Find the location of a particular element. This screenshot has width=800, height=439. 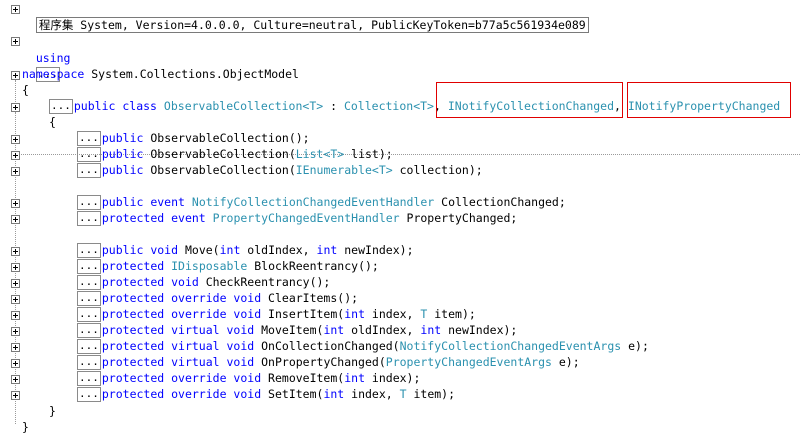

namespace-line: namespace System.Collections.ObjectModel is located at coordinates (160, 74).